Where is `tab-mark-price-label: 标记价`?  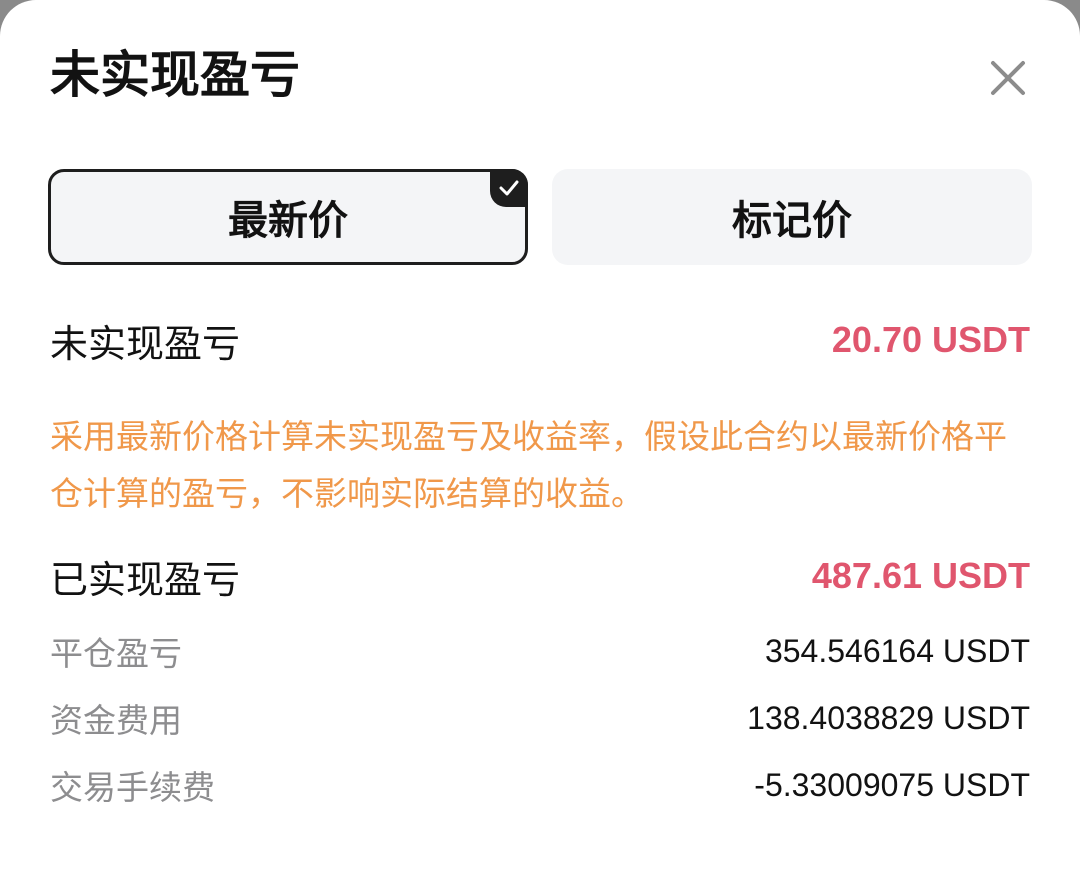 tab-mark-price-label: 标记价 is located at coordinates (792, 221).